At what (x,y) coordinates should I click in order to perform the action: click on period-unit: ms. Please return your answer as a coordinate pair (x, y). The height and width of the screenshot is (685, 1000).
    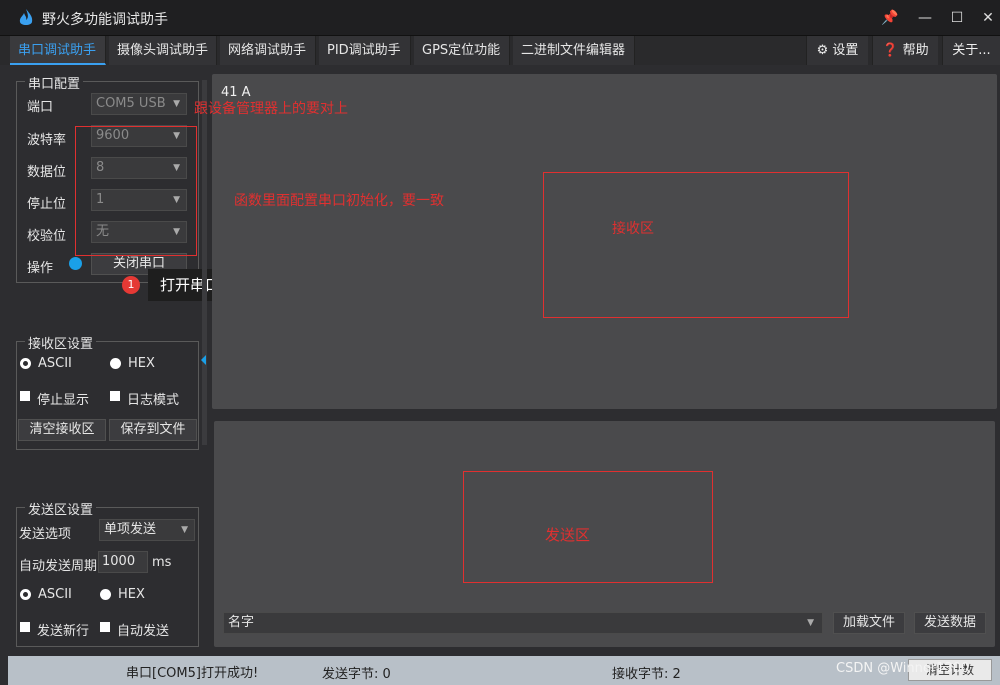
    Looking at the image, I should click on (162, 562).